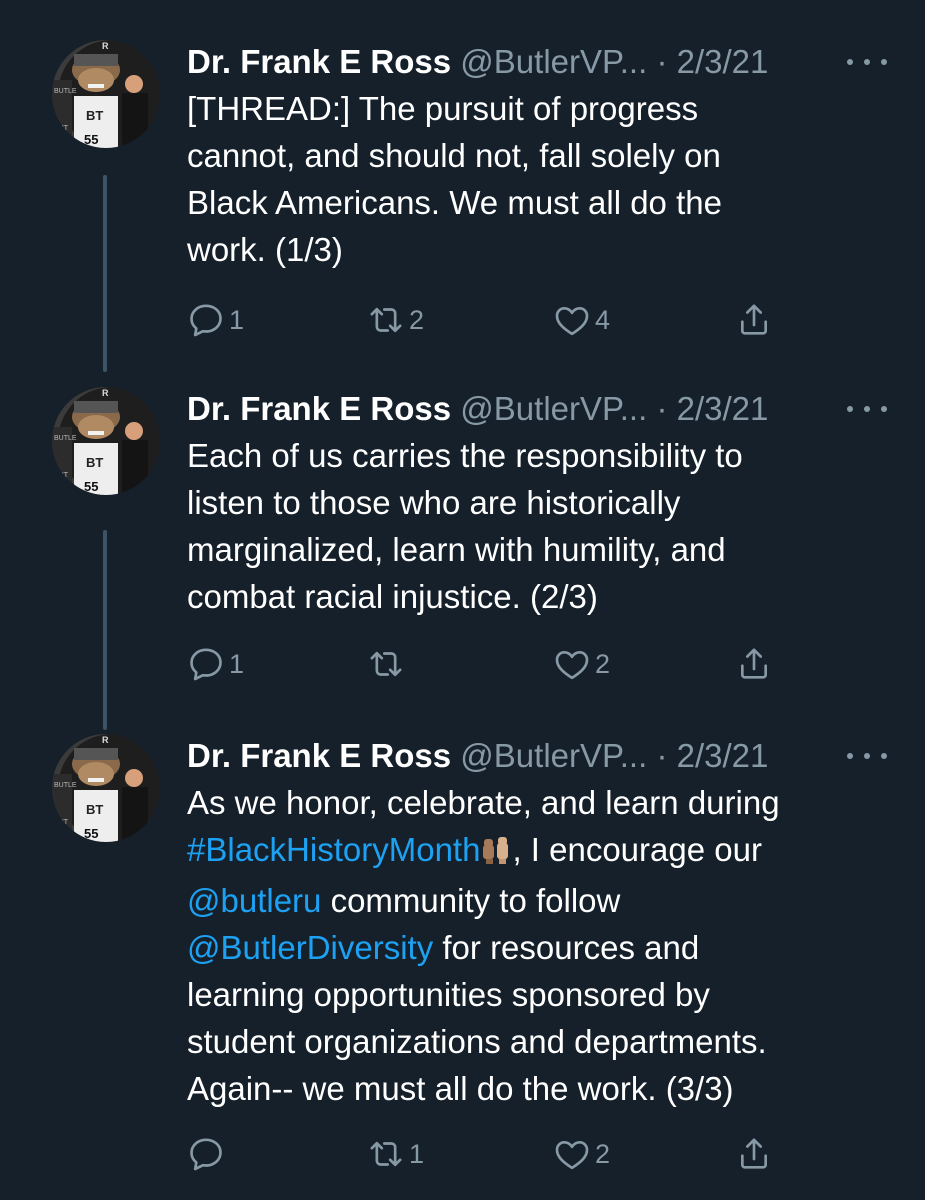 Image resolution: width=925 pixels, height=1200 pixels. Describe the element at coordinates (483, 802) in the screenshot. I see `tweet-text-line: As we honor, celebrate, and learn during` at that location.